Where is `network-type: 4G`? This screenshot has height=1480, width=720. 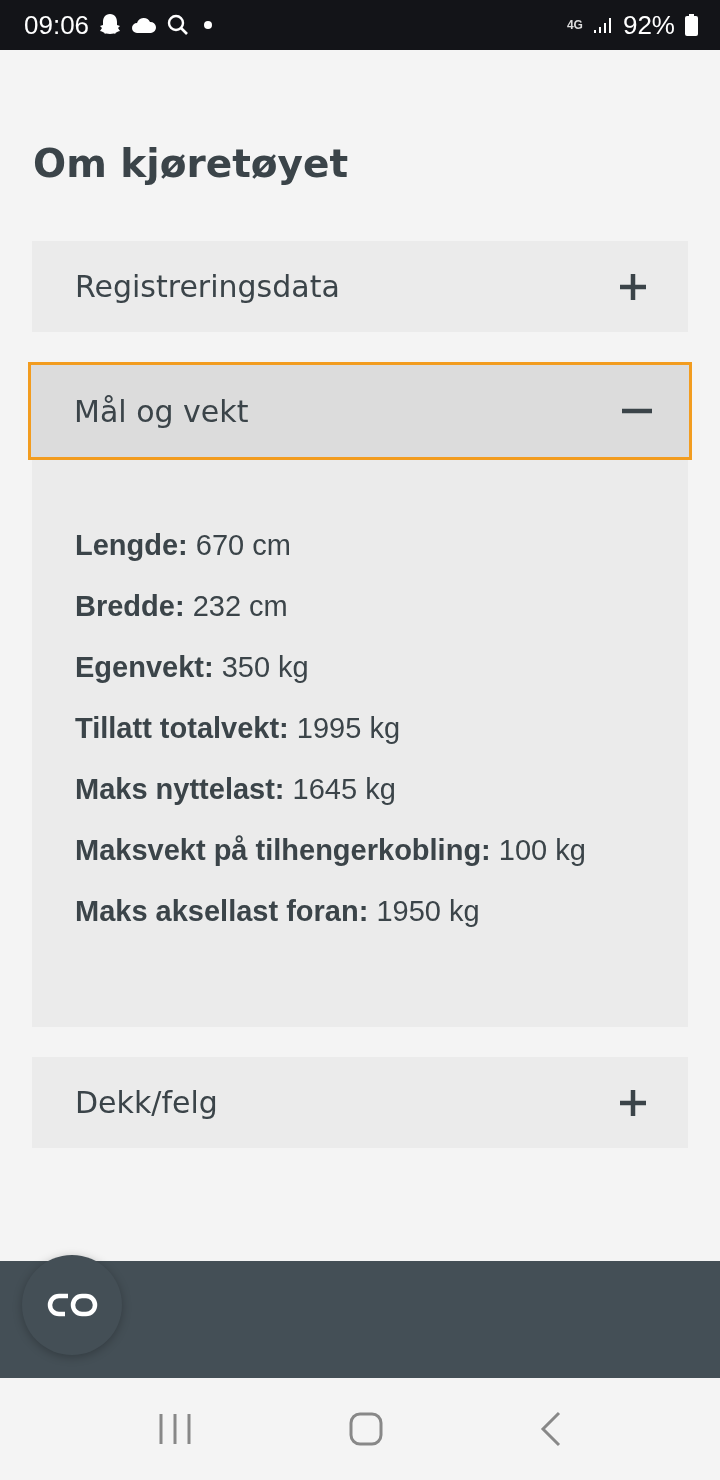
network-type: 4G is located at coordinates (574, 25).